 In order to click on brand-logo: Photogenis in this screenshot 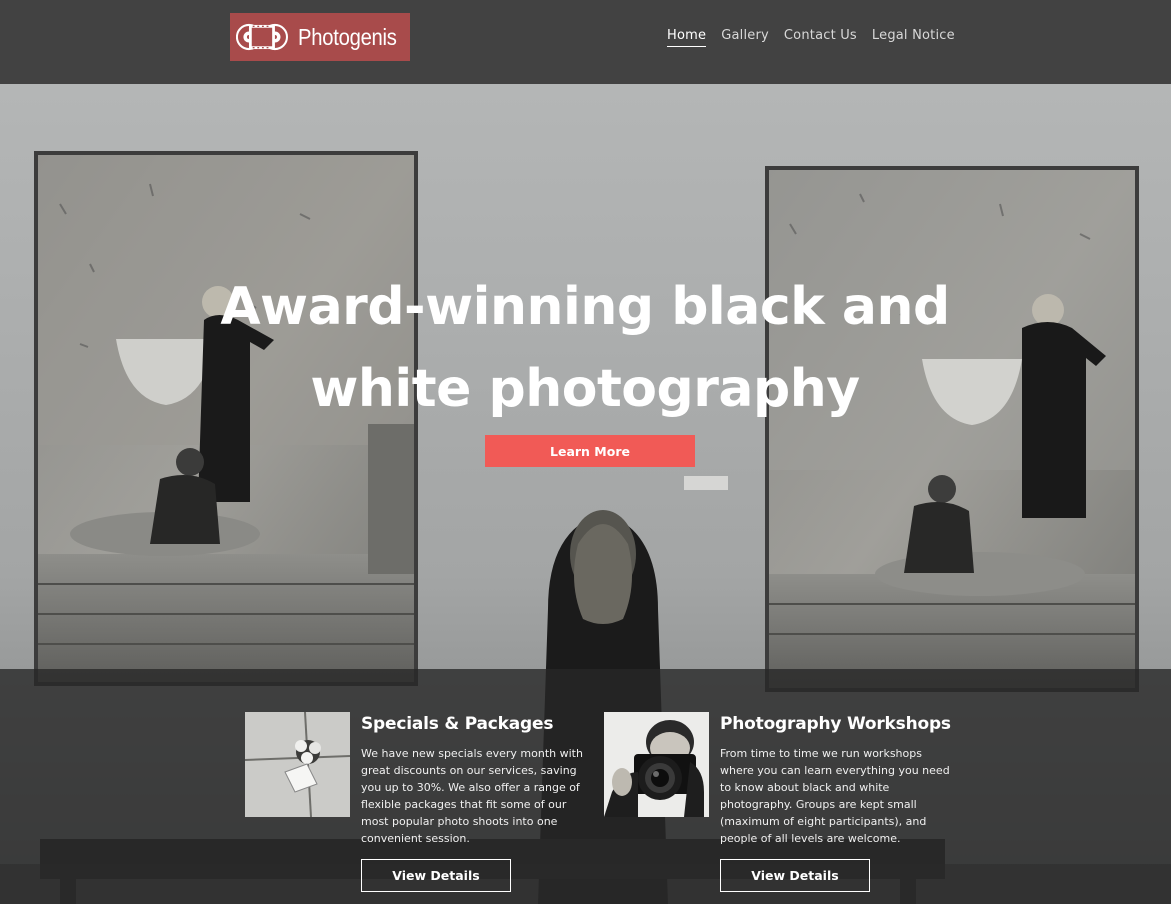, I will do `click(320, 37)`.